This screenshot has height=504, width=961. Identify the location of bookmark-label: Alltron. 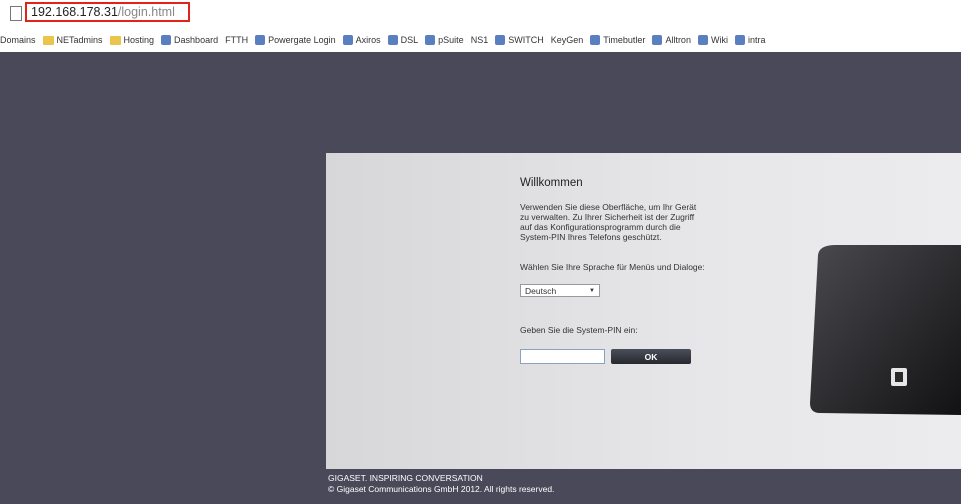
(678, 40).